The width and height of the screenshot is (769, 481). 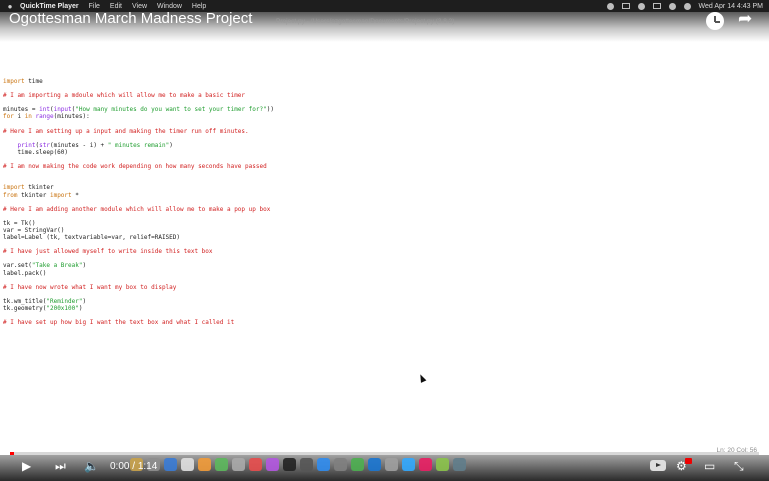 I want to click on code-token: tk = Tk(), so click(x=19, y=223).